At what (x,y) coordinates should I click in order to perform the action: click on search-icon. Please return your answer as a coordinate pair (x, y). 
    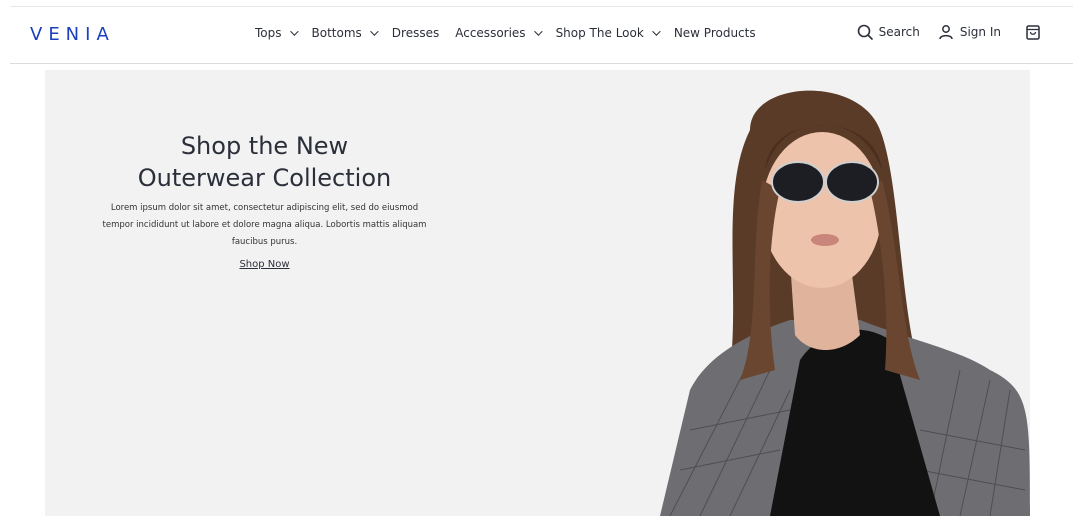
    Looking at the image, I should click on (865, 32).